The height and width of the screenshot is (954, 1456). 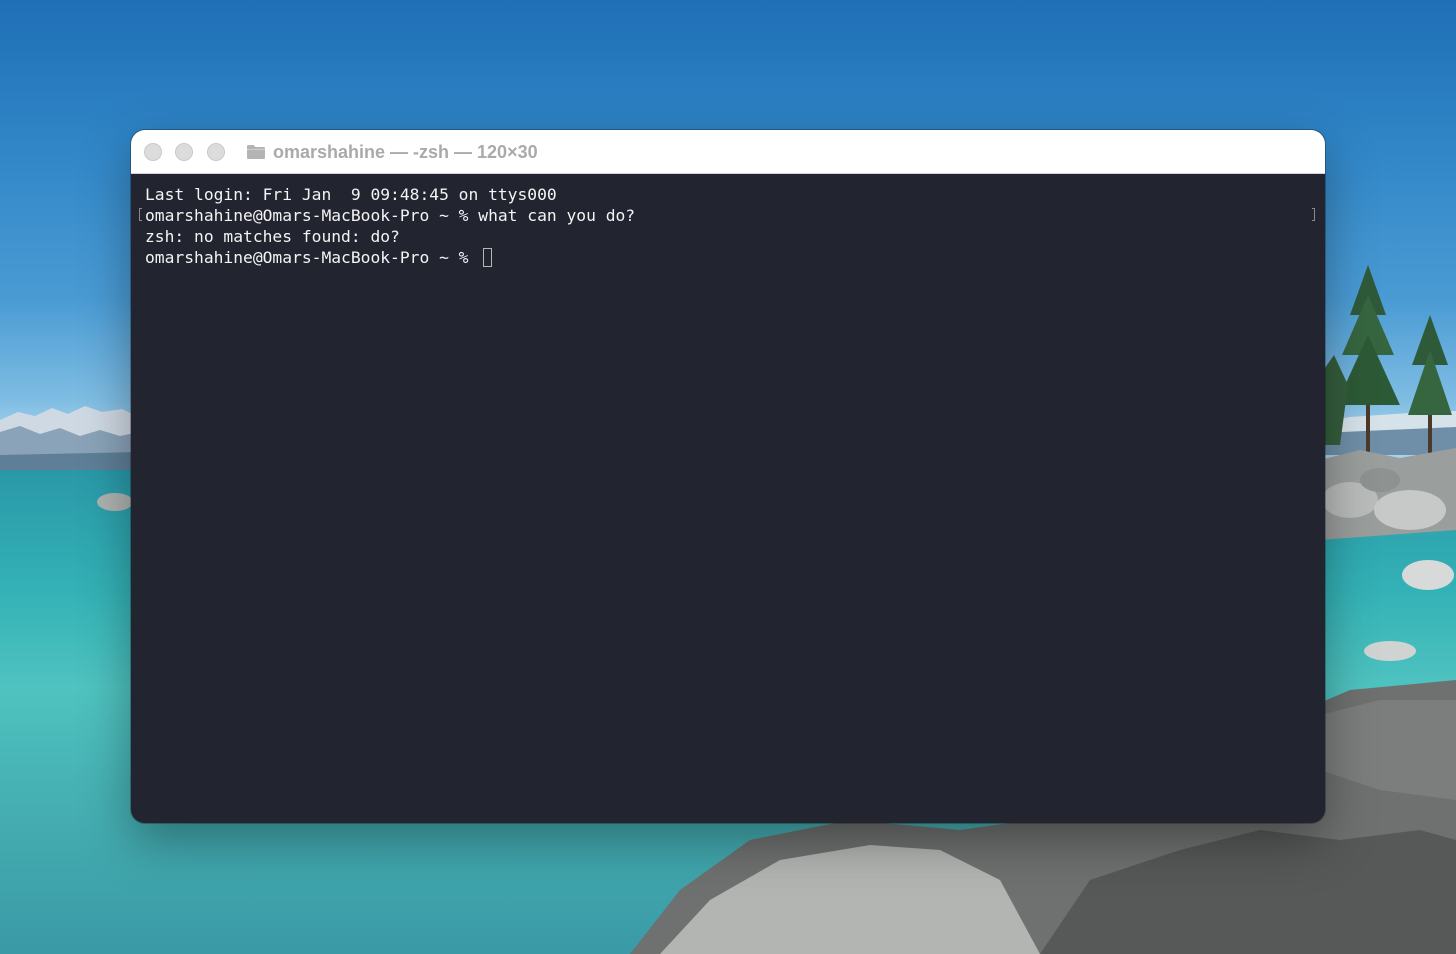 What do you see at coordinates (70, 443) in the screenshot?
I see `snowy-mountains-left` at bounding box center [70, 443].